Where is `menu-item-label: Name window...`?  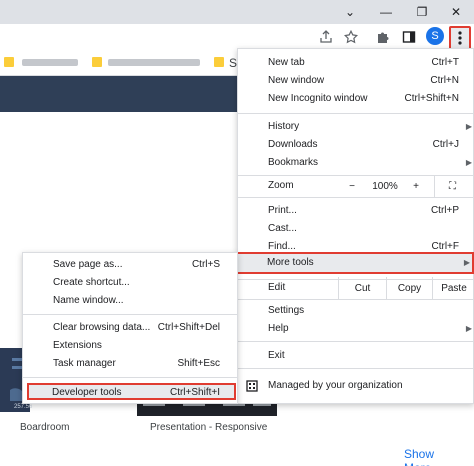
menu-item-label: Name window... is located at coordinates (88, 300).